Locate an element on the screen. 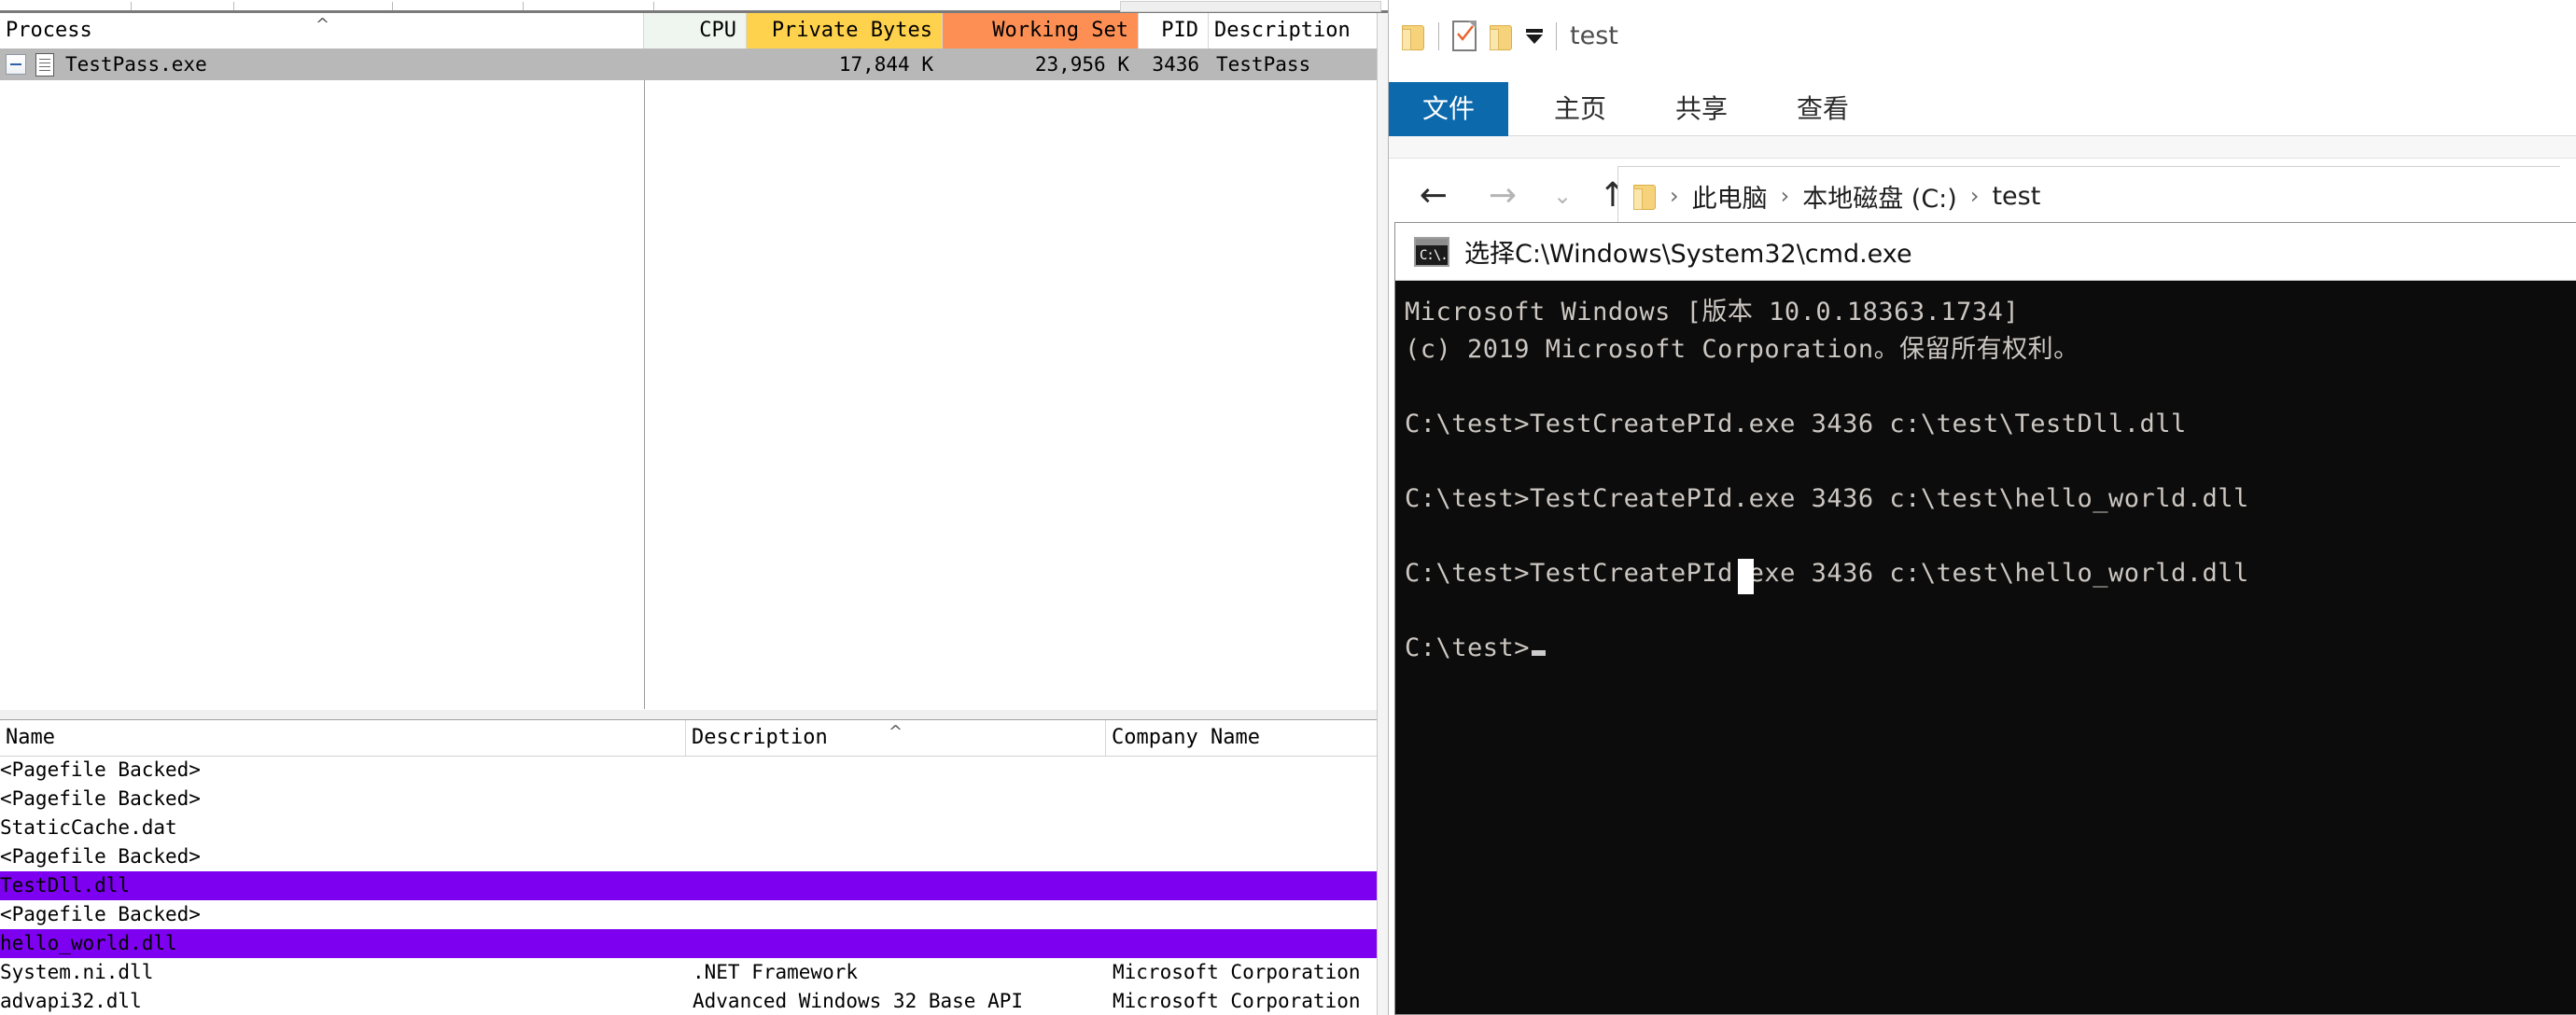  list-item: TestDll.dll is located at coordinates (688, 885).